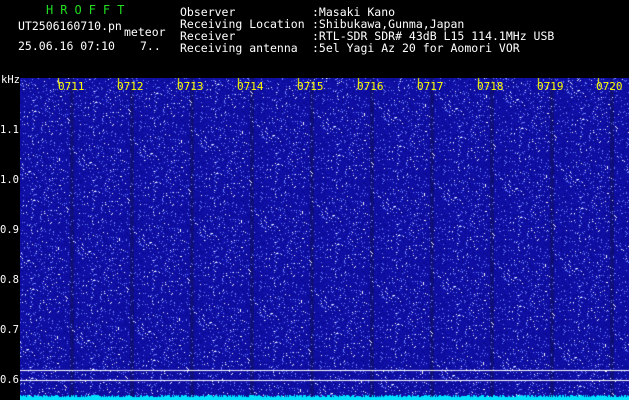  Describe the element at coordinates (130, 86) in the screenshot. I see `x-tick-label: 0712` at that location.